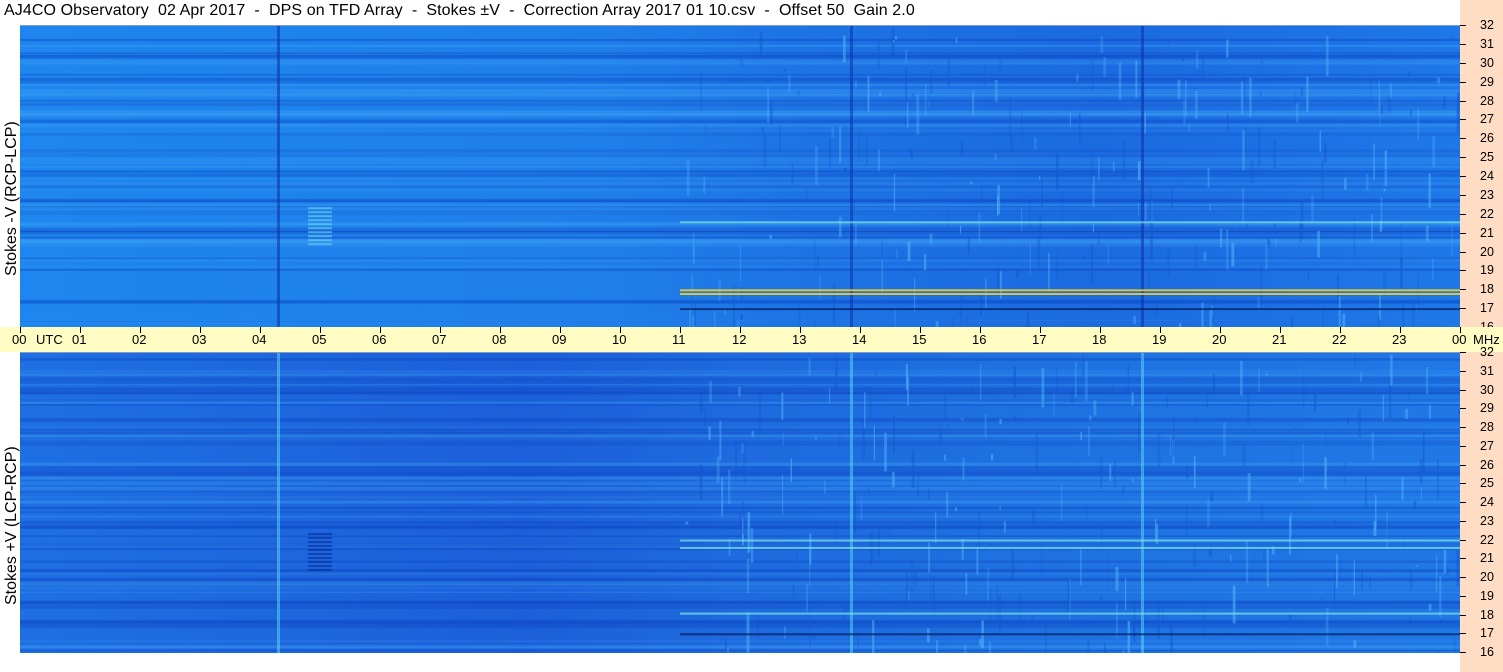  What do you see at coordinates (1487, 232) in the screenshot?
I see `freq-tick-label: 21` at bounding box center [1487, 232].